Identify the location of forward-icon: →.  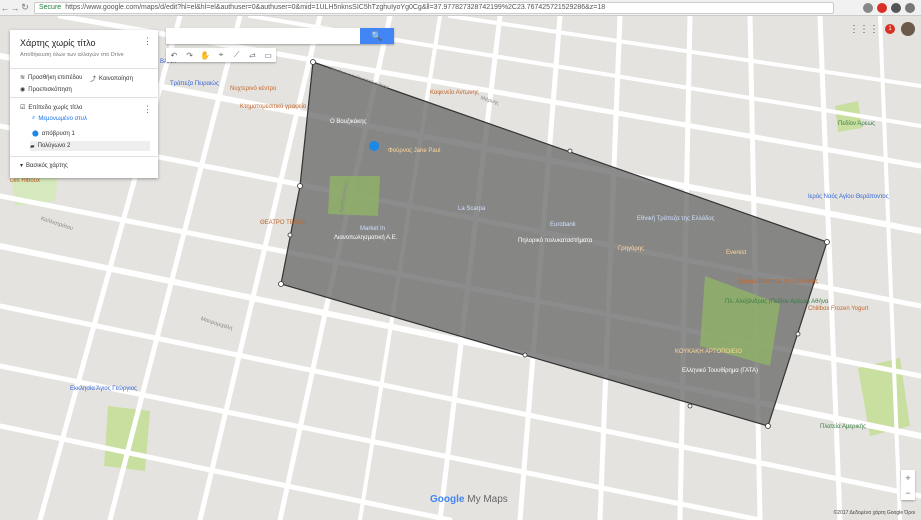
(15, 8).